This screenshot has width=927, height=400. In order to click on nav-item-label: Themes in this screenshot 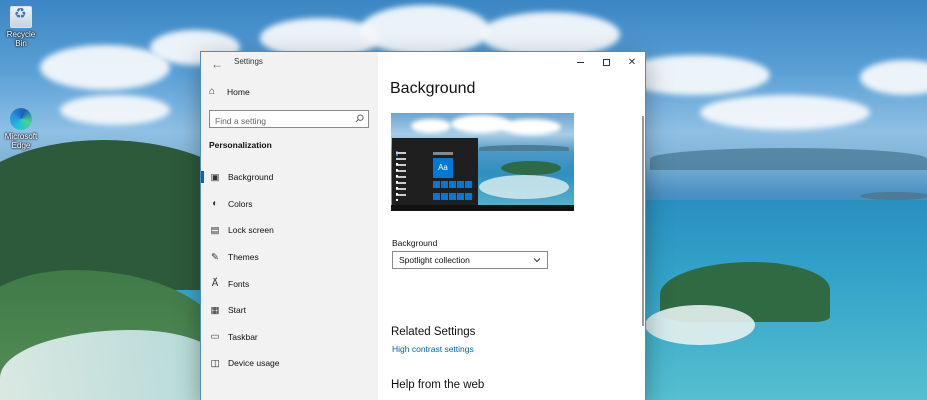, I will do `click(243, 257)`.